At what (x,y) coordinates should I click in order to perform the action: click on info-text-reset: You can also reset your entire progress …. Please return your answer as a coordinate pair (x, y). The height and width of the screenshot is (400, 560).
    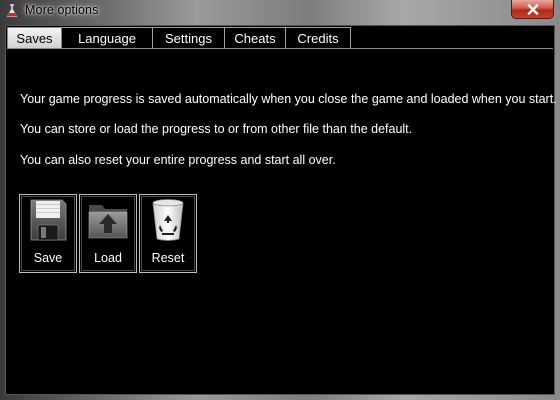
    Looking at the image, I should click on (178, 160).